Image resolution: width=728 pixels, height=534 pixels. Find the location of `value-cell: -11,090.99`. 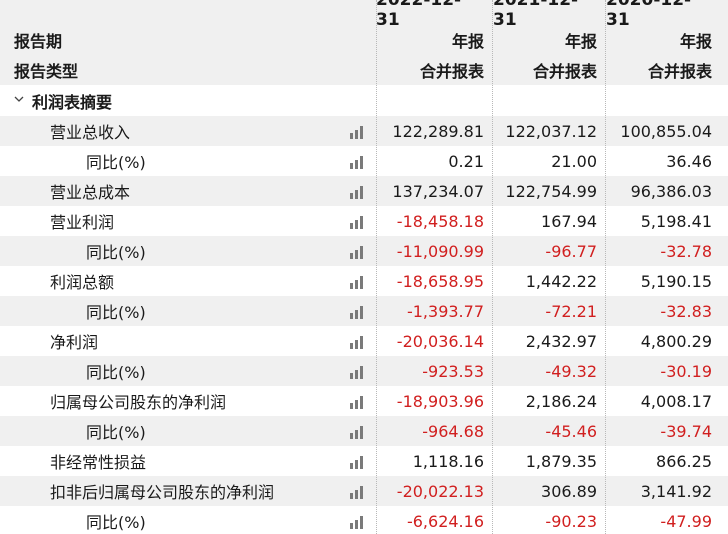

value-cell: -11,090.99 is located at coordinates (440, 251).